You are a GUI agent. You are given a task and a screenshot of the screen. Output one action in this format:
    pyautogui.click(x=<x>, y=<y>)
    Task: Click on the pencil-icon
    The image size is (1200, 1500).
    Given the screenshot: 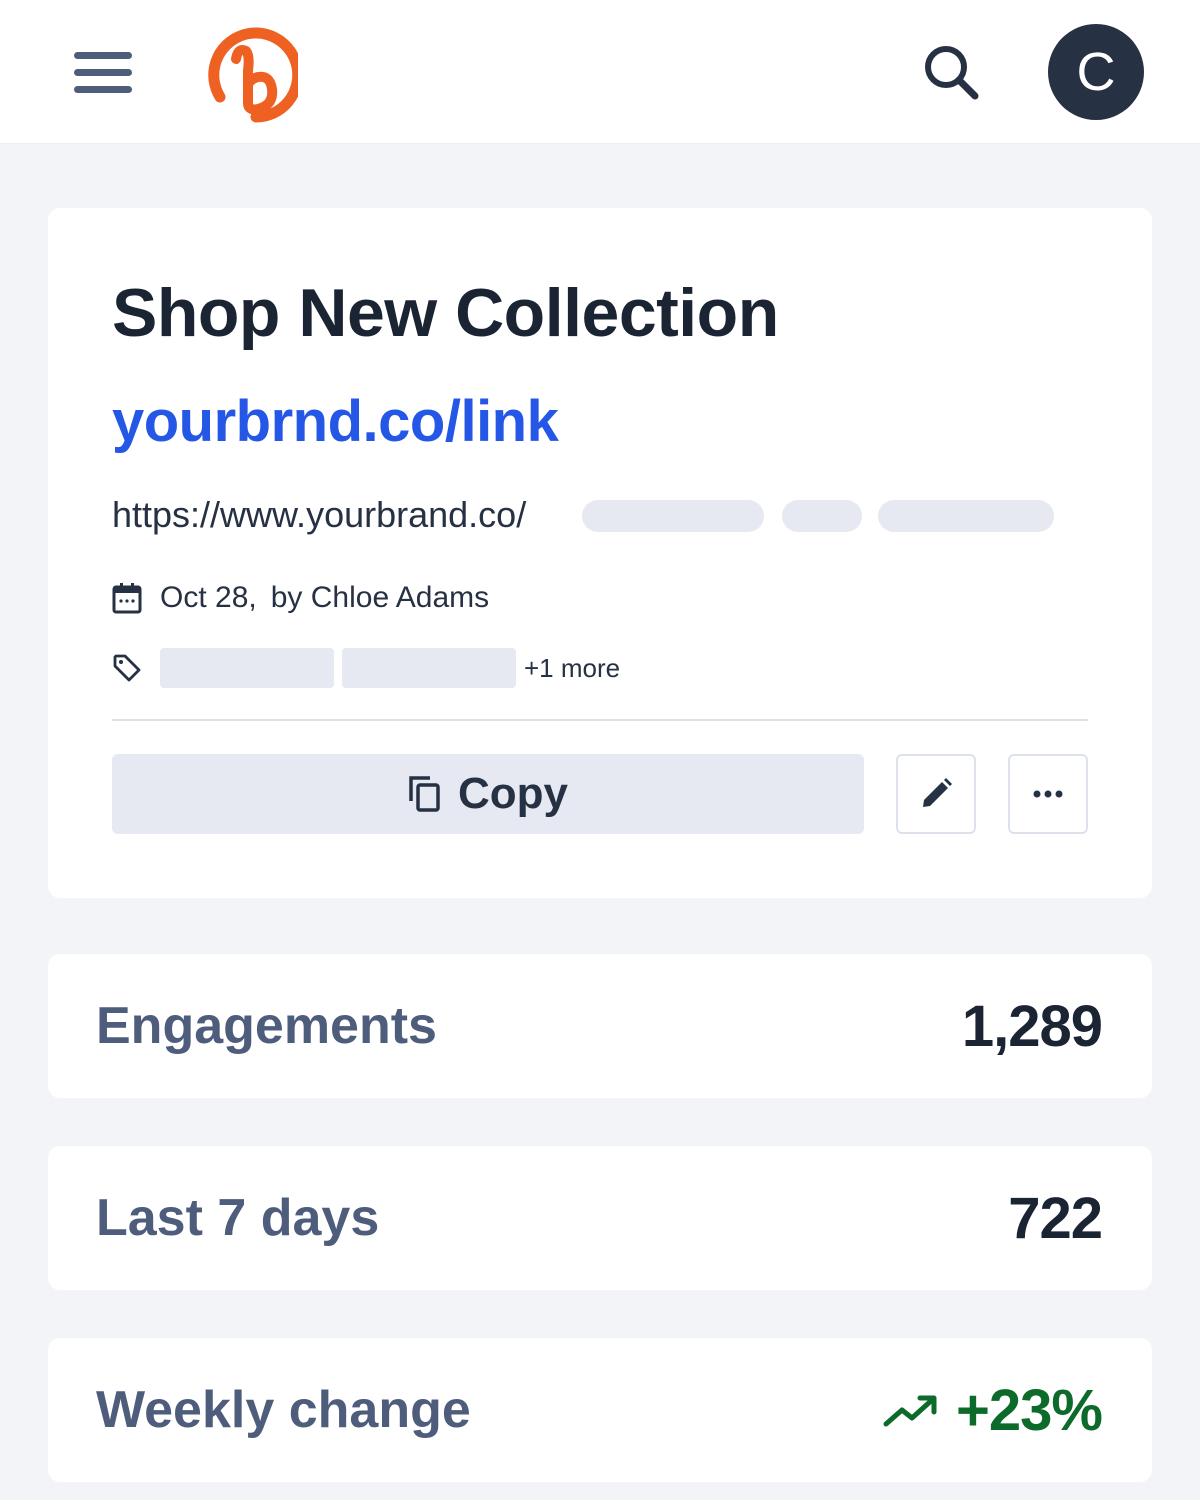 What is the action you would take?
    pyautogui.click(x=937, y=792)
    